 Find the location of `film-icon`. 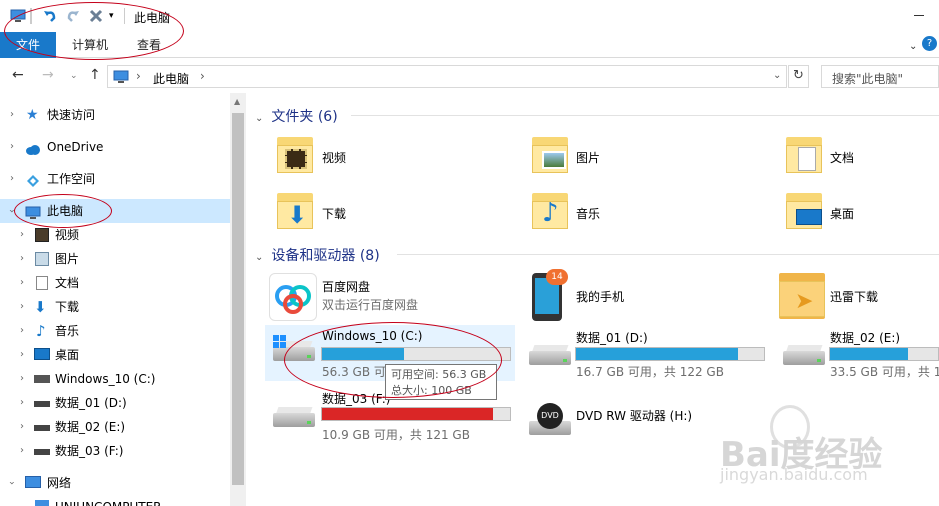

film-icon is located at coordinates (42, 235).